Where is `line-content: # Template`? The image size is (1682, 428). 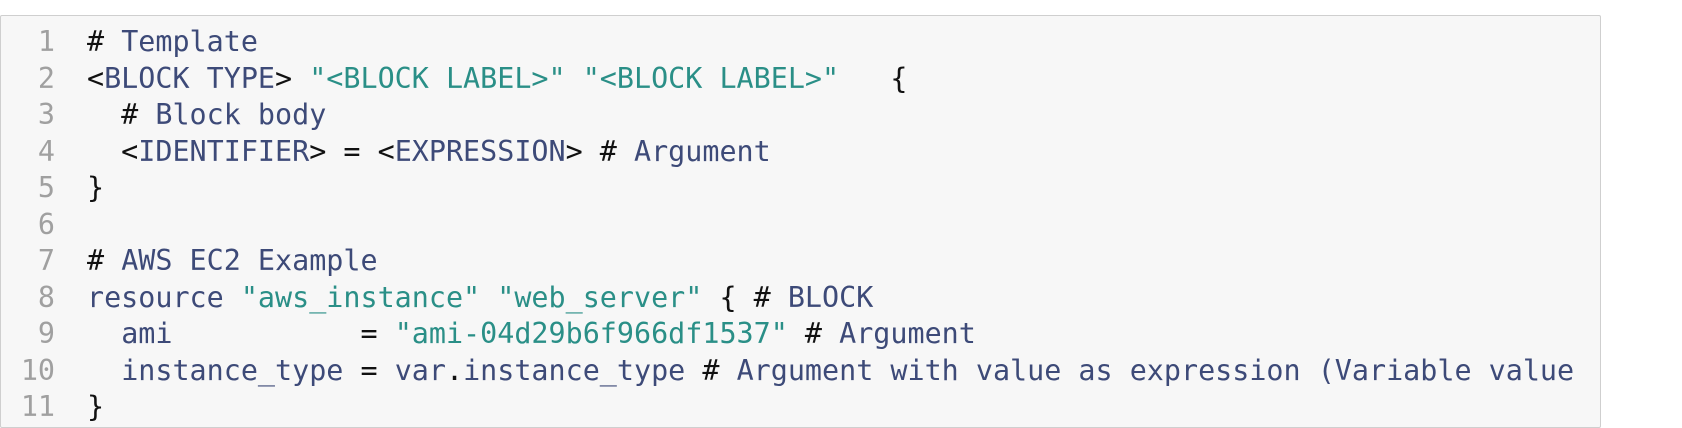
line-content: # Template is located at coordinates (172, 42).